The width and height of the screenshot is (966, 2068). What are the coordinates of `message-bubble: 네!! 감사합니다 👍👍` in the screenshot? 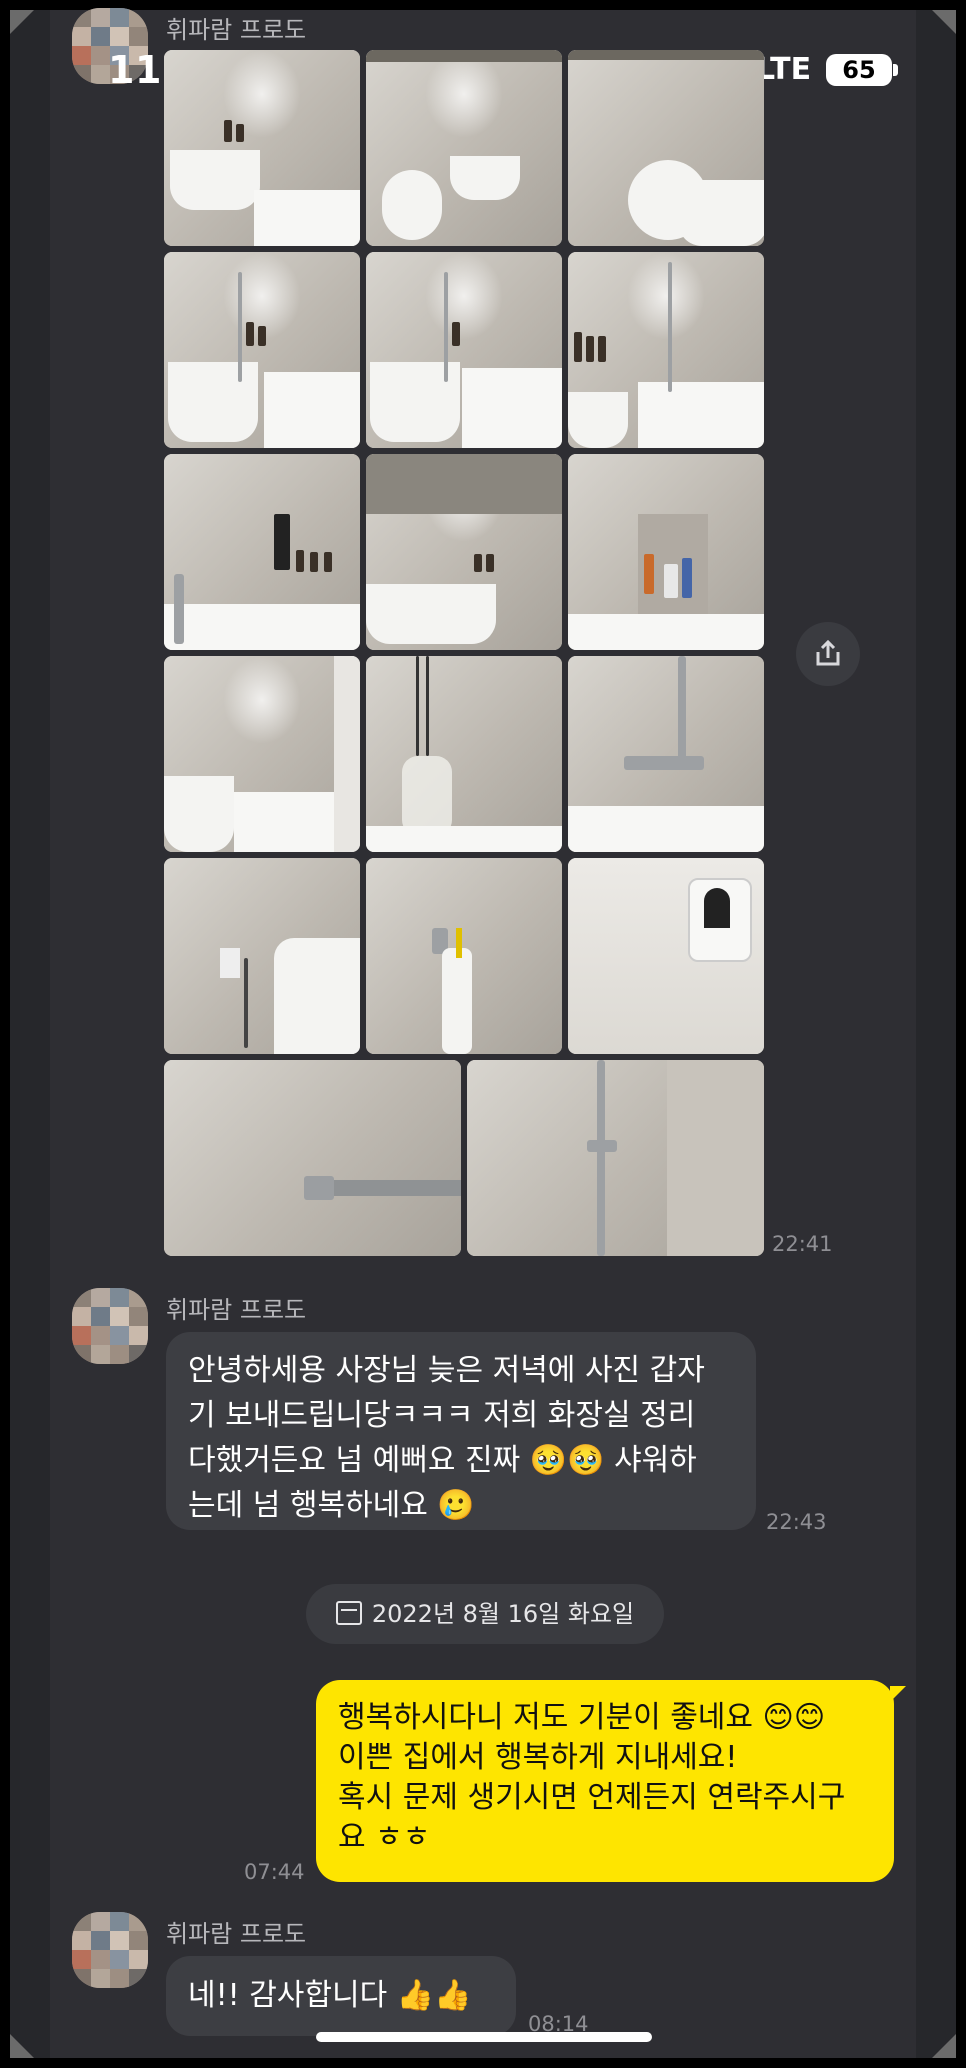 It's located at (341, 1996).